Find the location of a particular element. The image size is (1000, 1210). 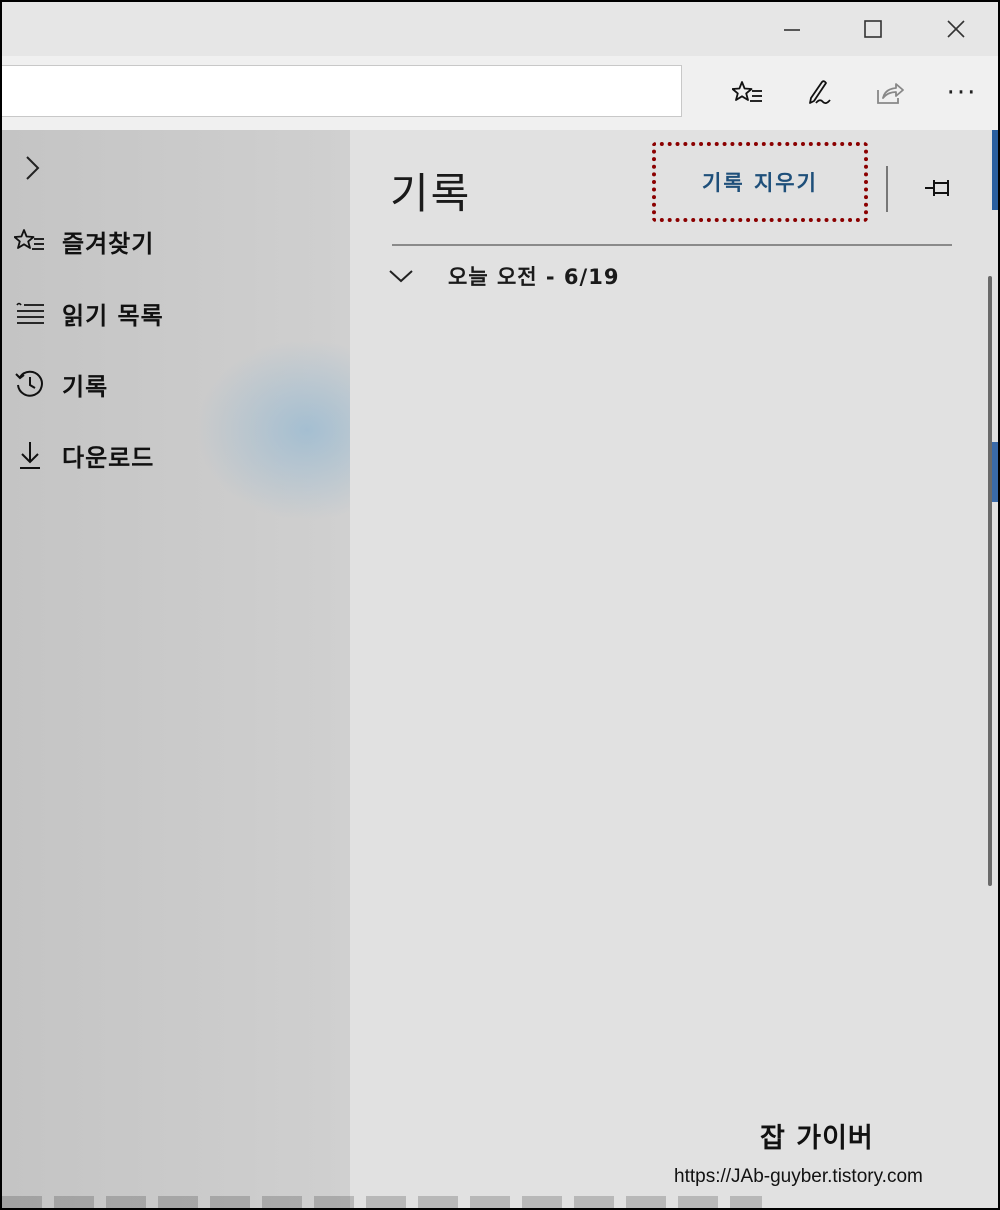

address-toolbar: ··· is located at coordinates (500, 93).